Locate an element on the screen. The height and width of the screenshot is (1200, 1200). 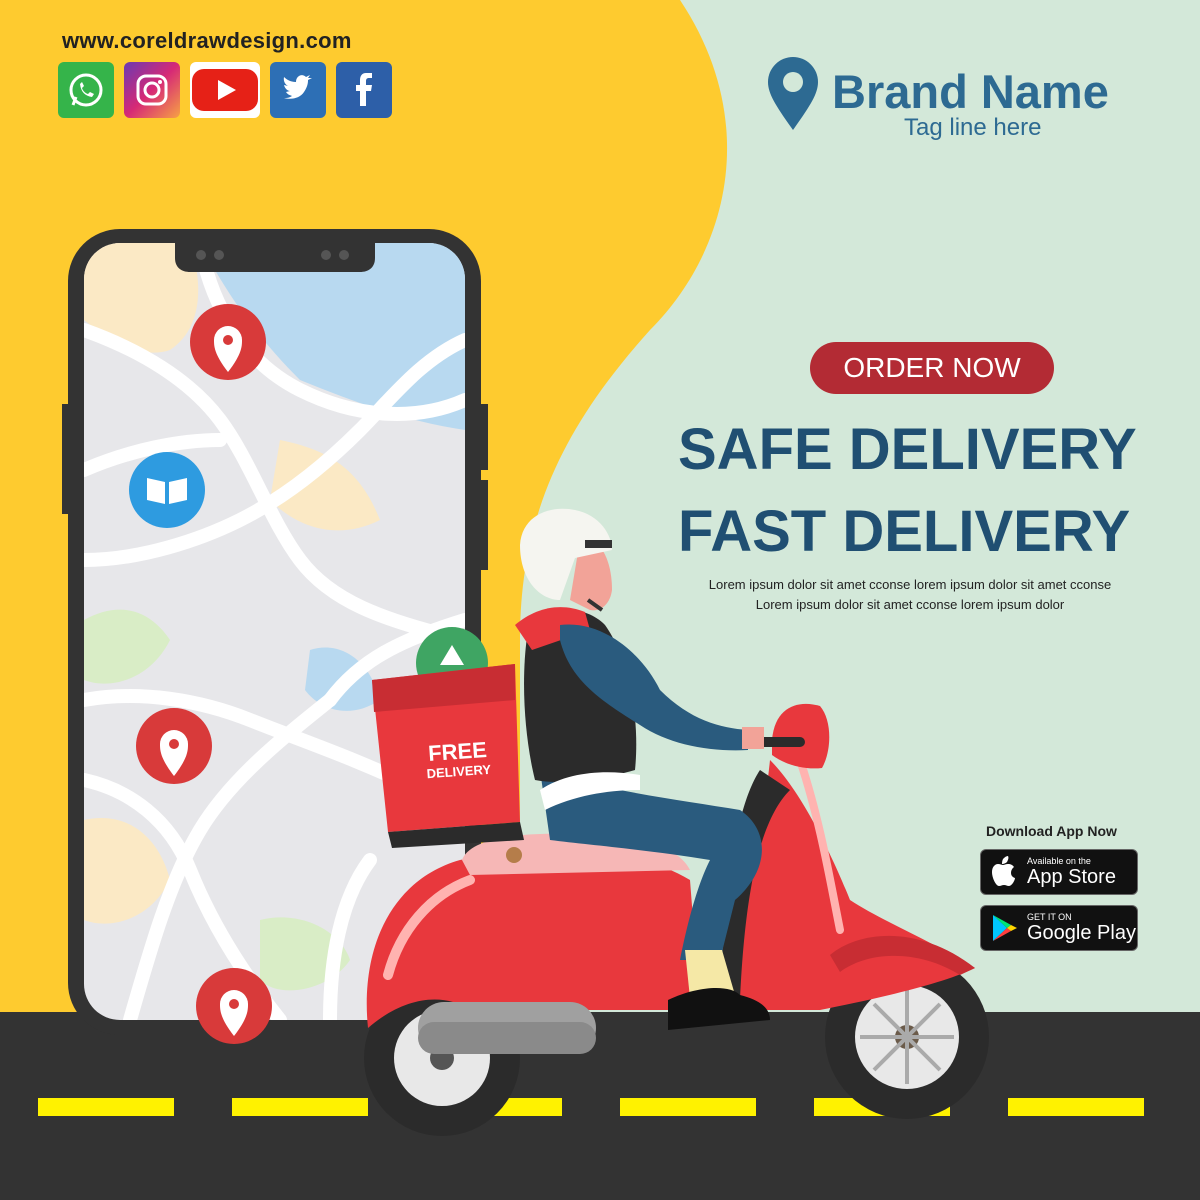
brand-tagline: Tag line here is located at coordinates (973, 127).